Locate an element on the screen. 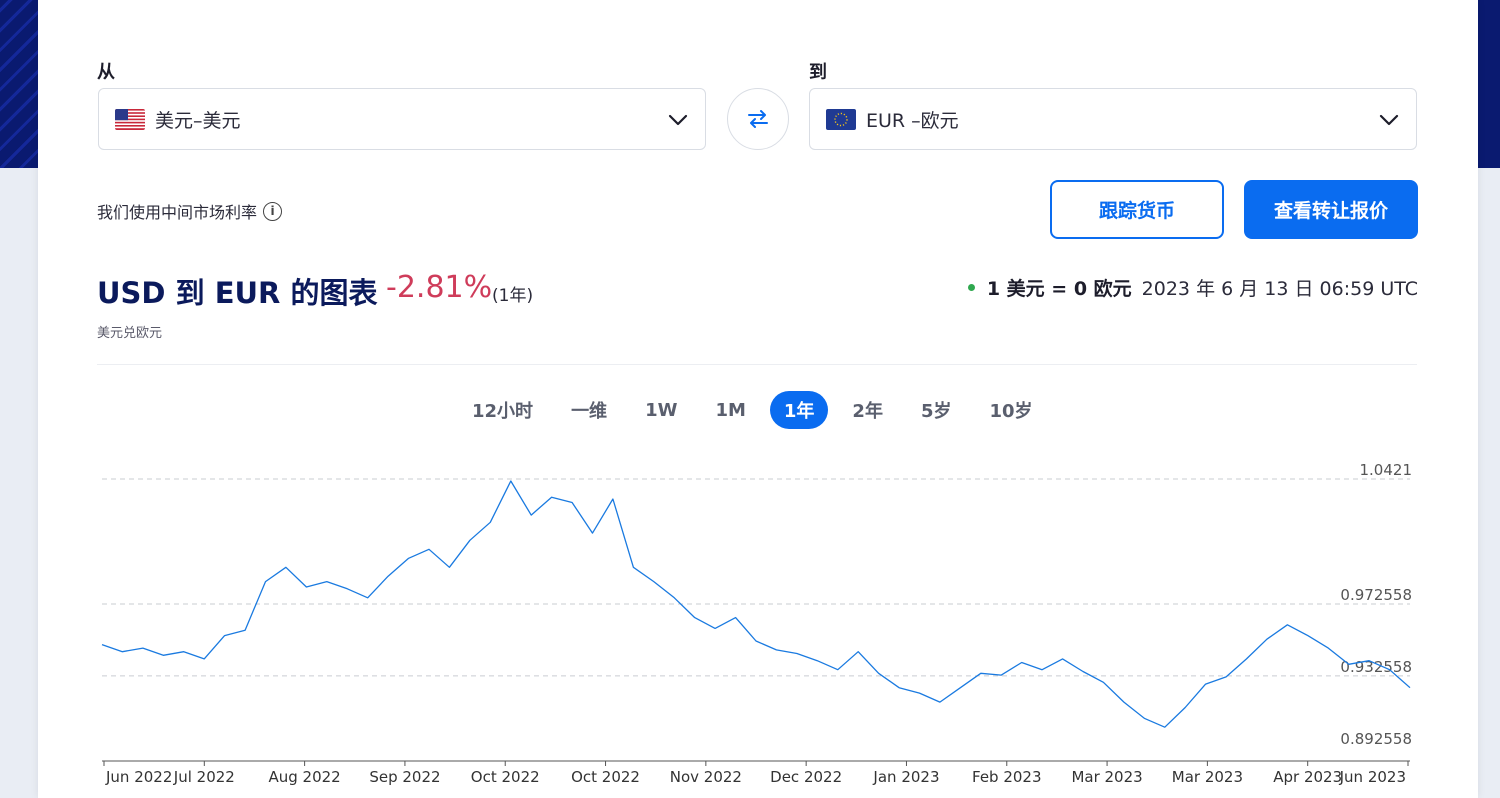  y-tick-label: 0.932558 is located at coordinates (1376, 667).